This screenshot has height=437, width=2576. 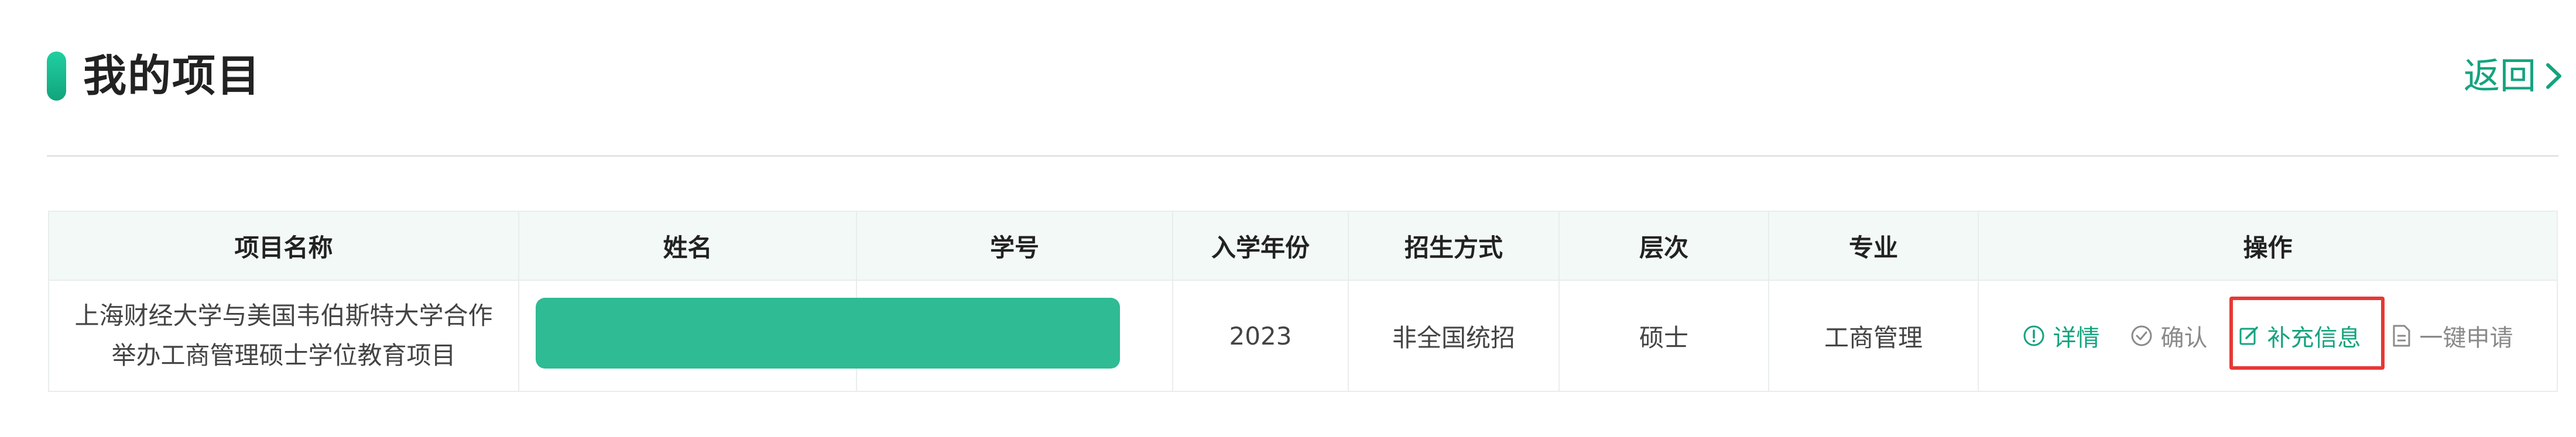 I want to click on edit-icon, so click(x=2248, y=335).